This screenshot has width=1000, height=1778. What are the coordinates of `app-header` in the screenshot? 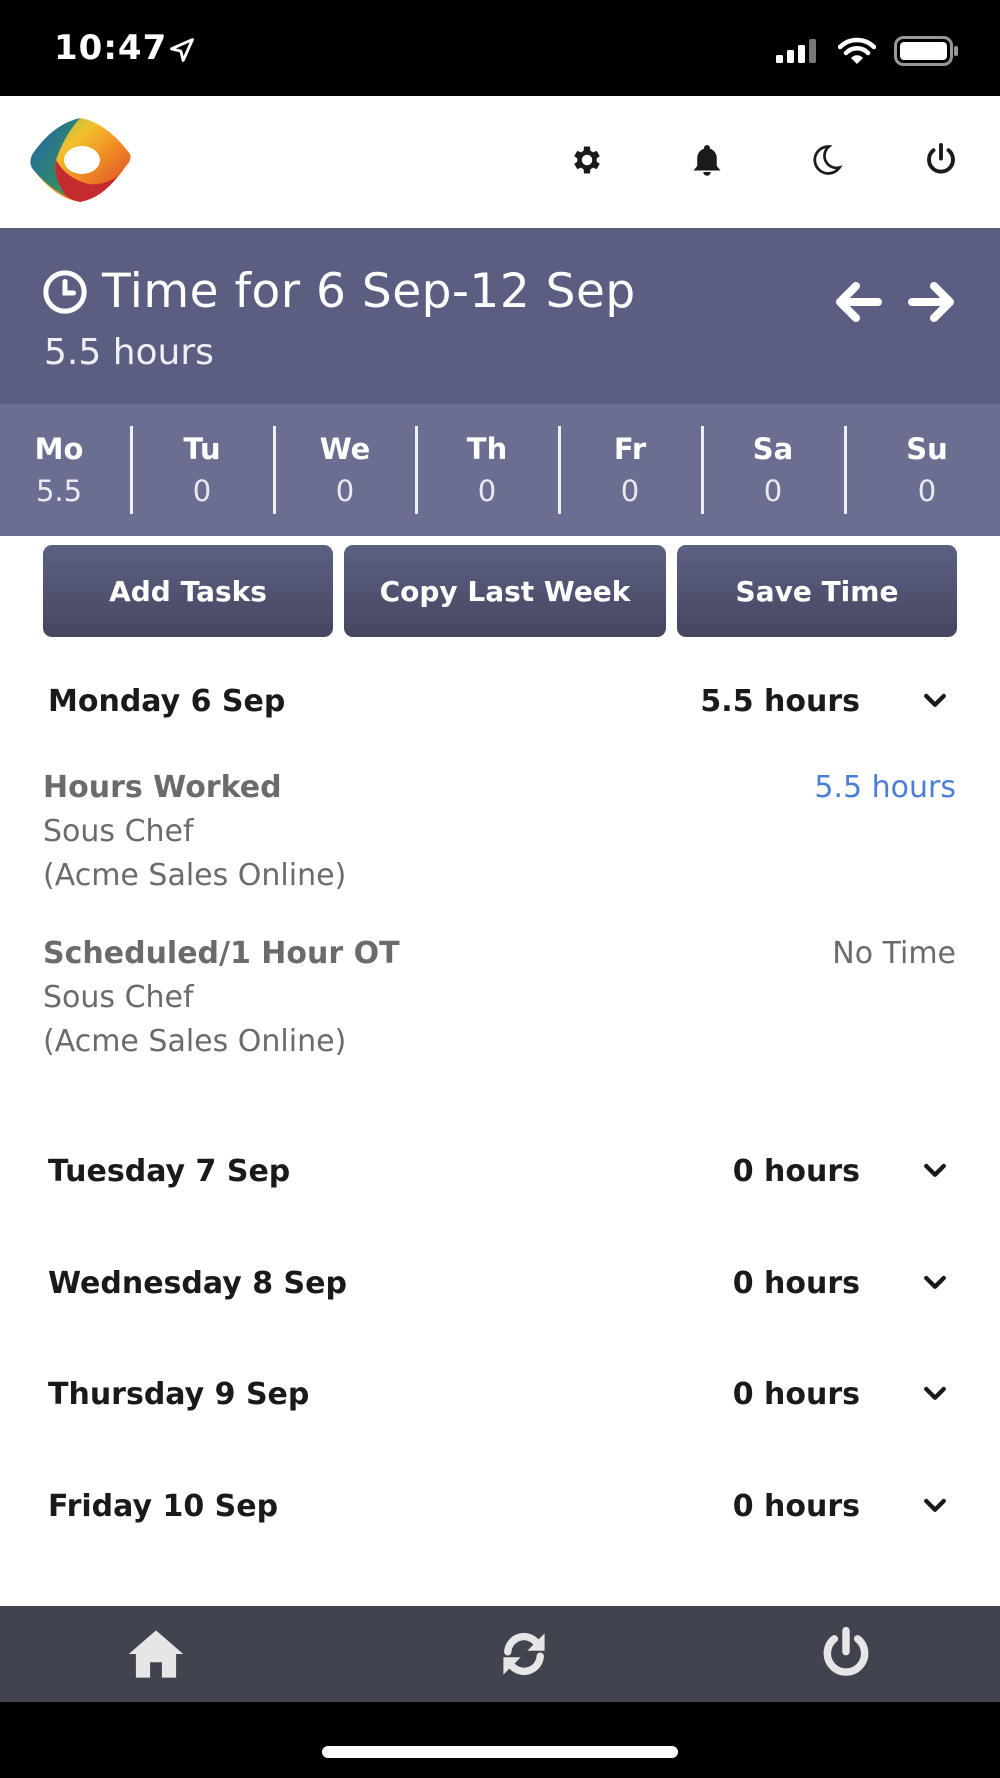 It's located at (500, 162).